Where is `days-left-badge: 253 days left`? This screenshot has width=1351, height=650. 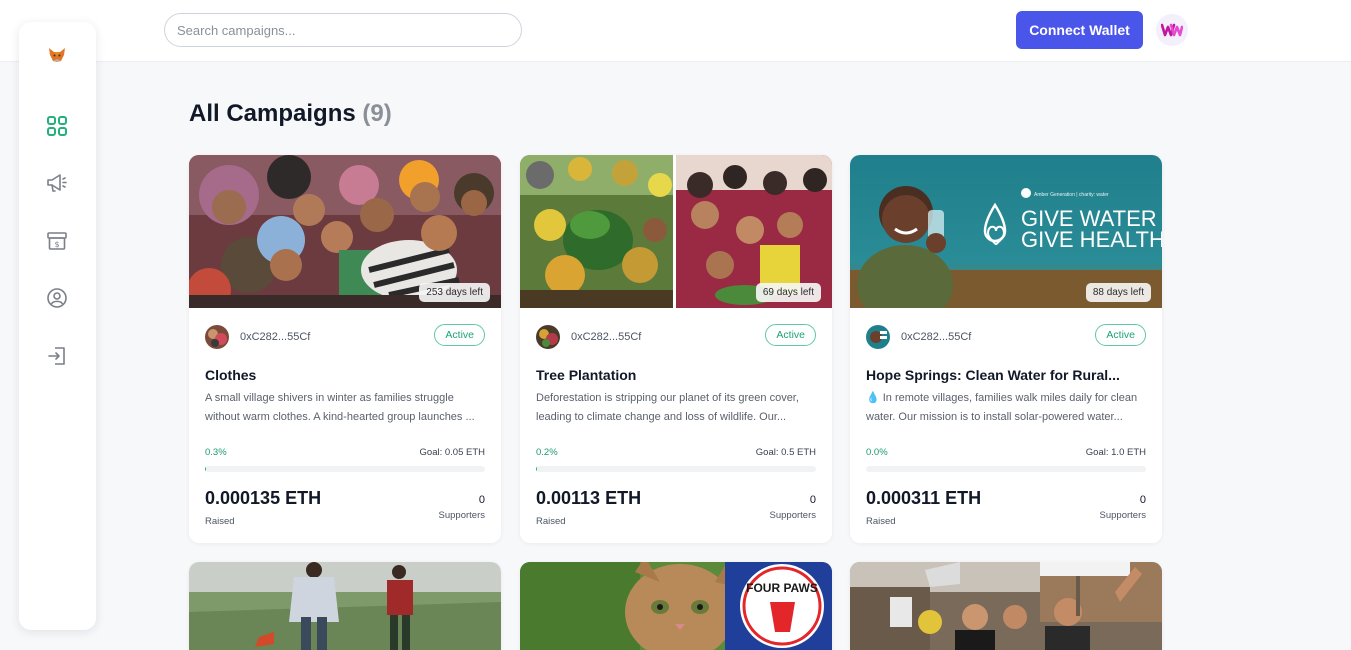 days-left-badge: 253 days left is located at coordinates (454, 292).